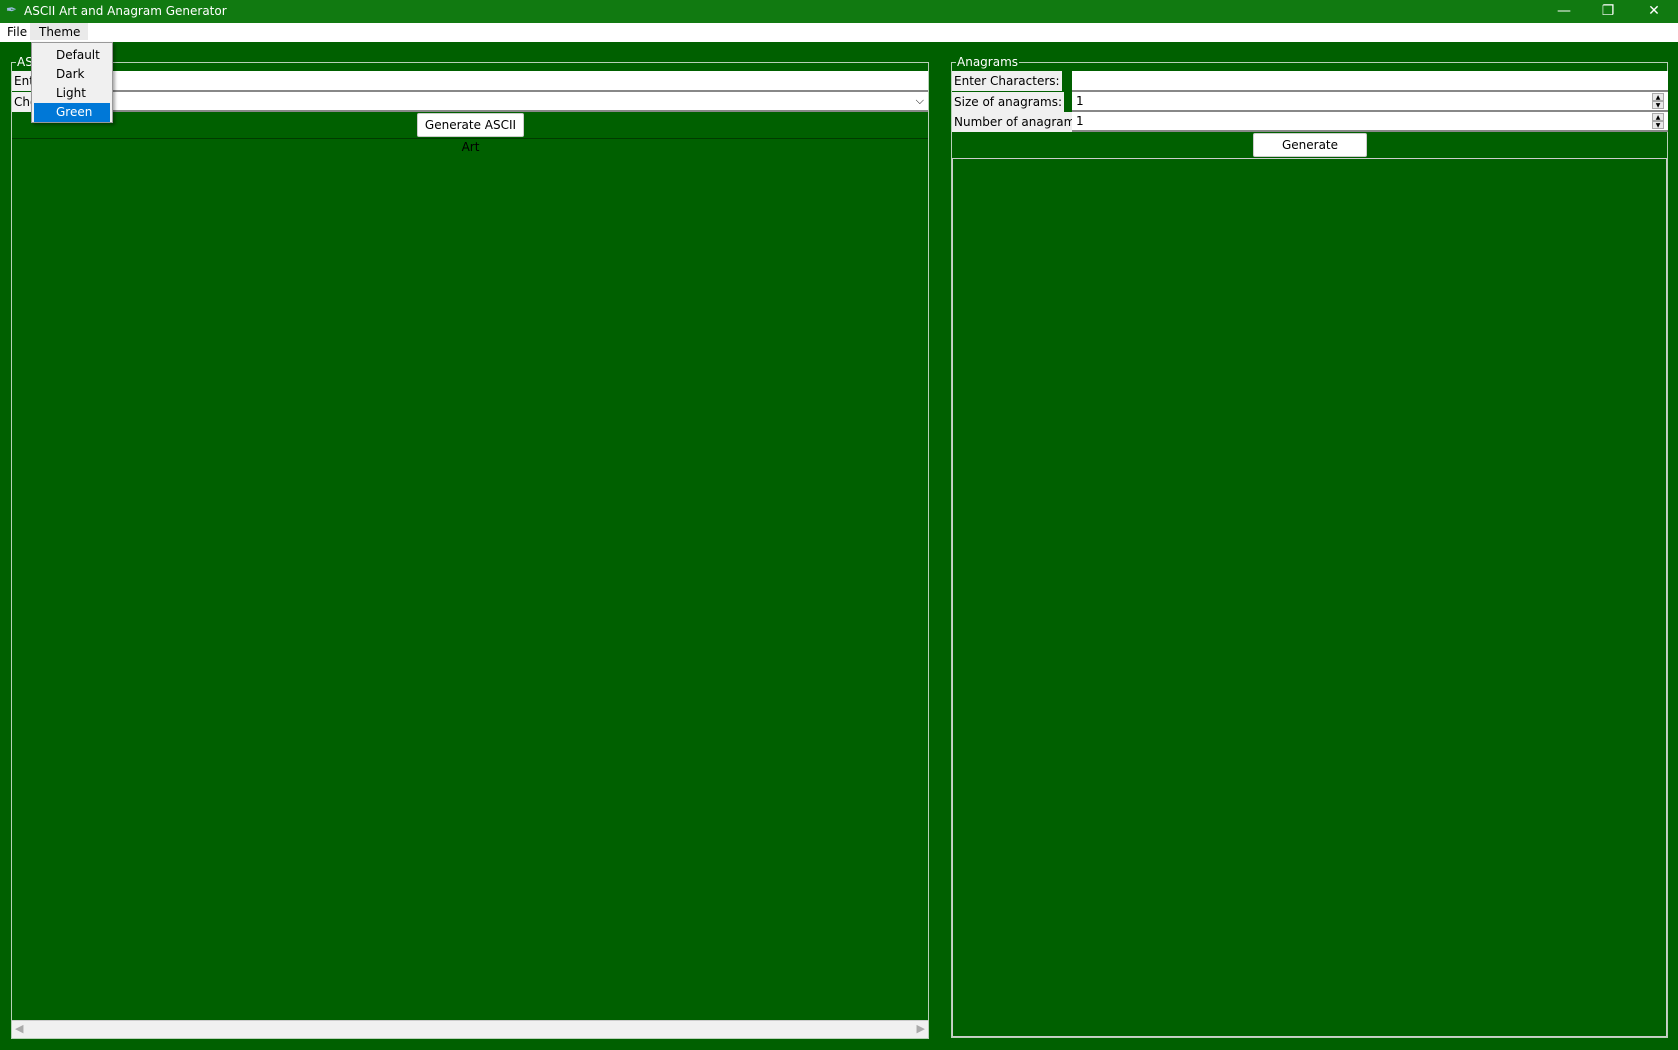 Image resolution: width=1678 pixels, height=1050 pixels. I want to click on title-bar: ✒ ASCII Art and Anagram Generator — ❐ ✕, so click(839, 11).